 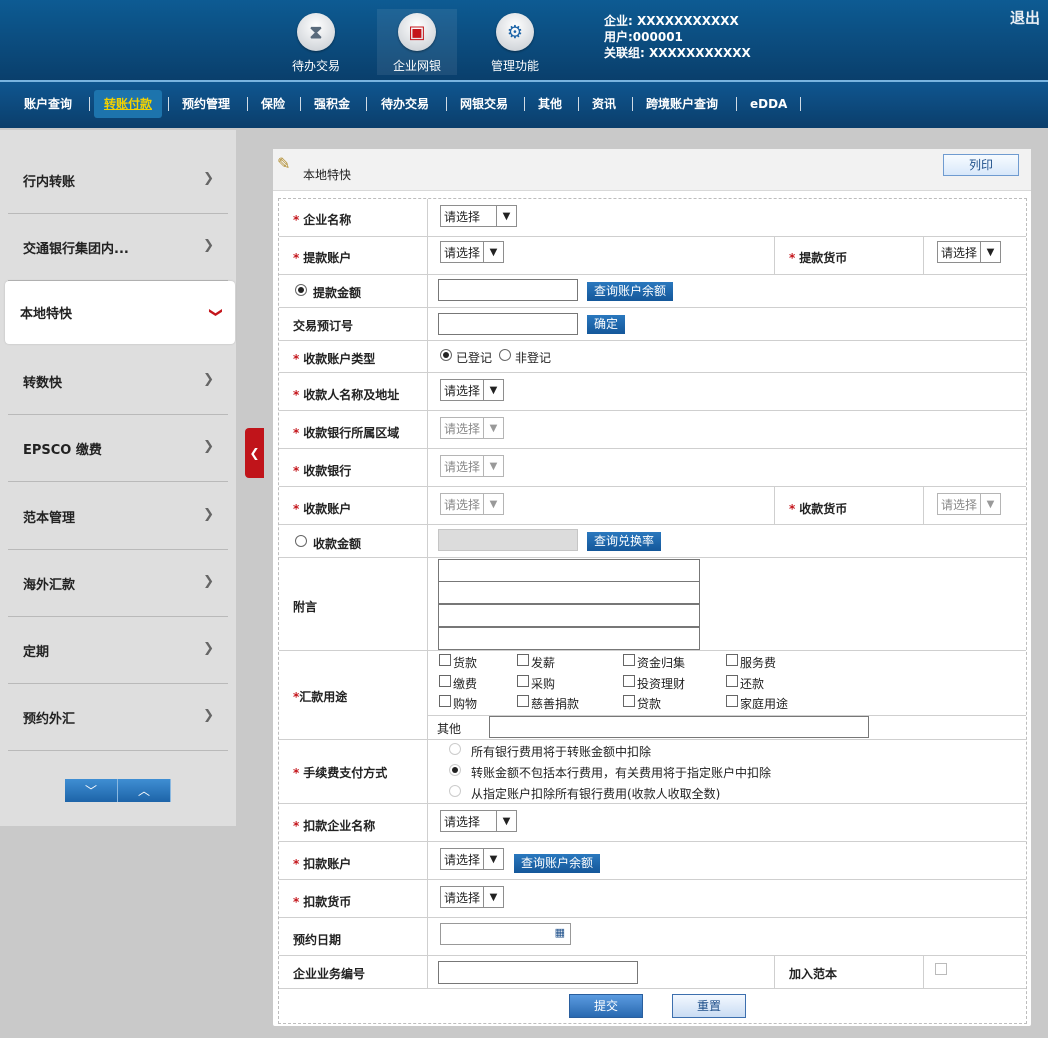 What do you see at coordinates (322, 864) in the screenshot?
I see `field-label: * 扣款账户` at bounding box center [322, 864].